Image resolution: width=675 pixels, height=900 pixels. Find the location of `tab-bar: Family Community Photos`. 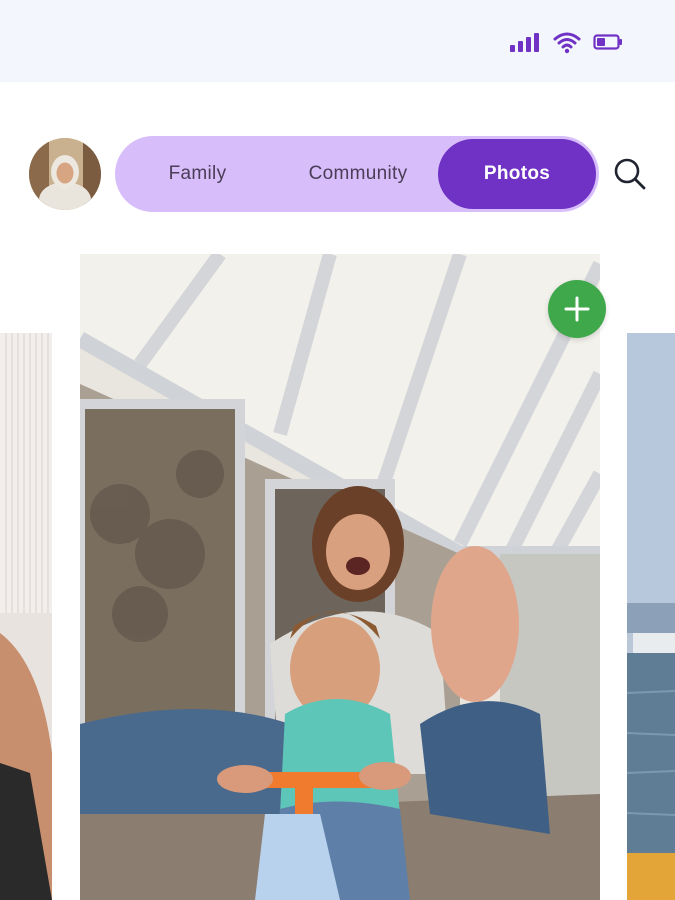

tab-bar: Family Community Photos is located at coordinates (357, 174).